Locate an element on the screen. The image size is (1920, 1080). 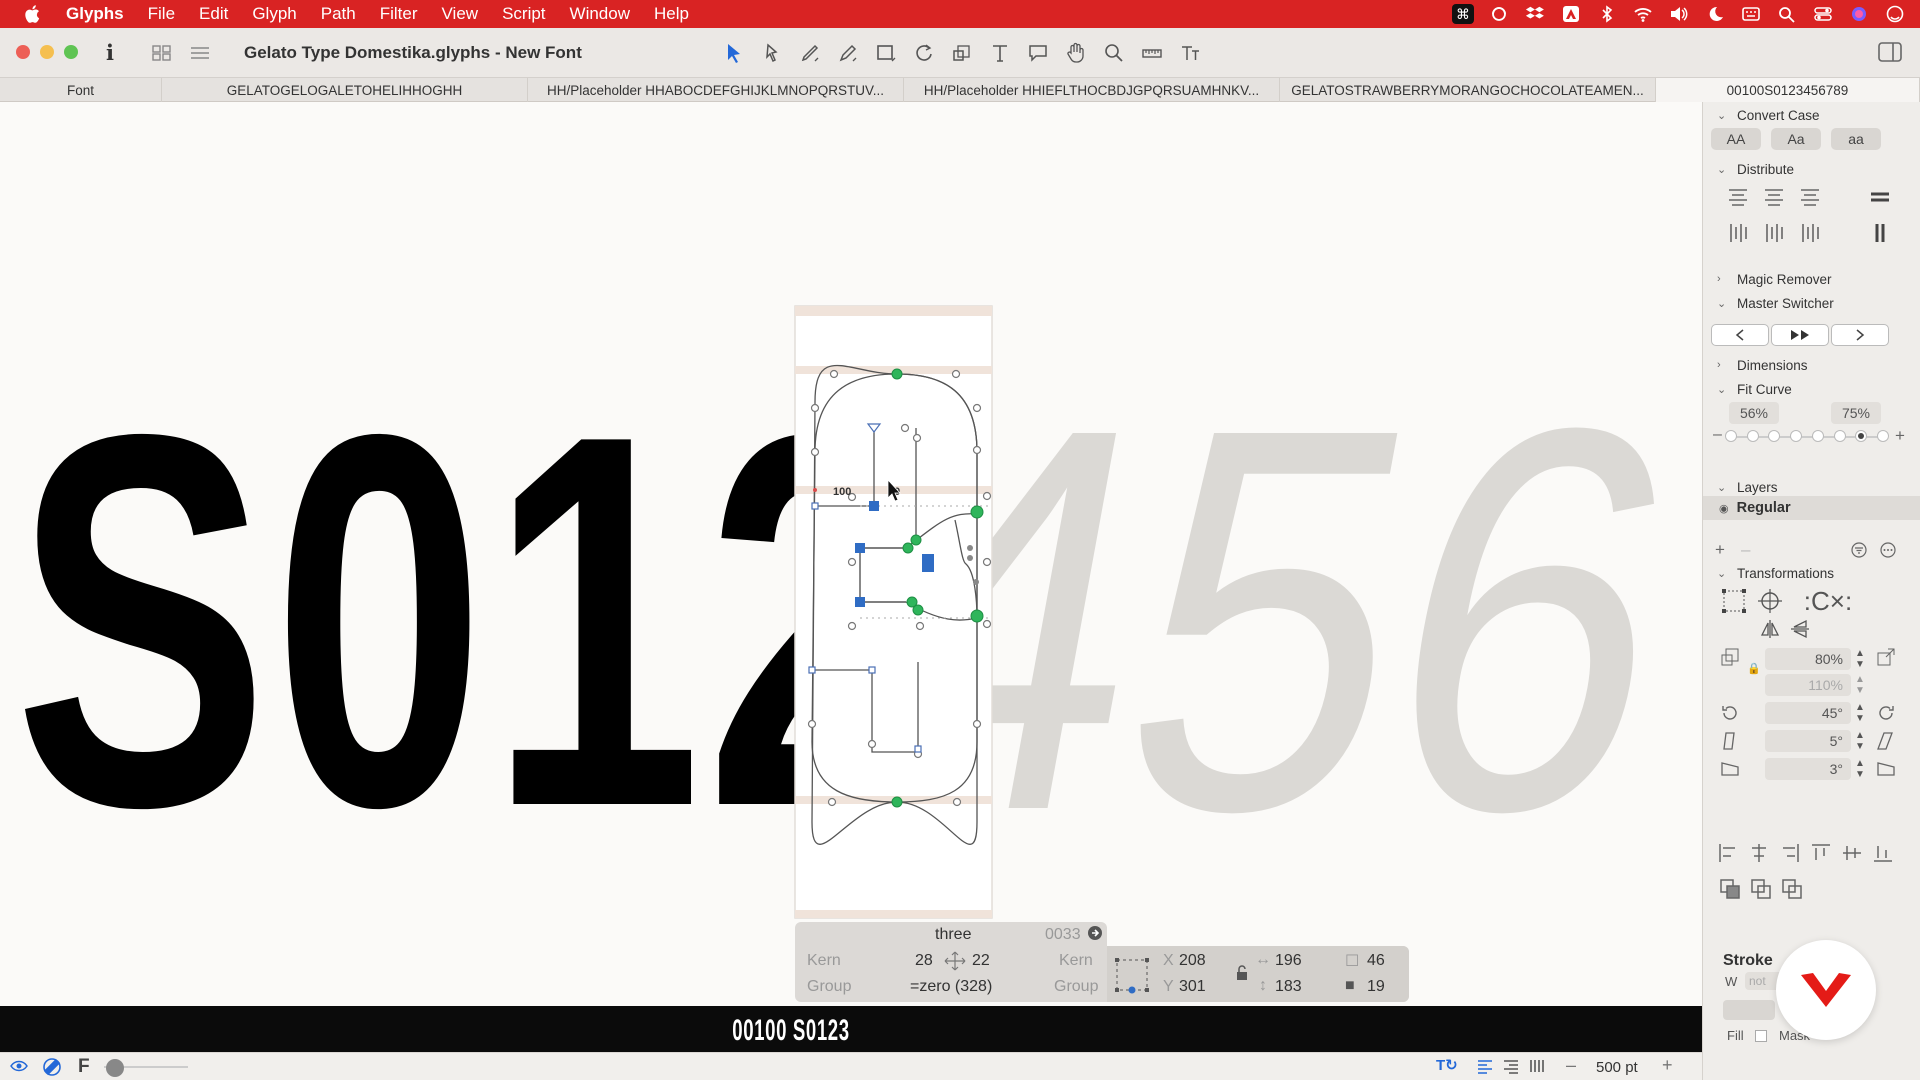
align-top-icon is located at coordinates (1821, 853).